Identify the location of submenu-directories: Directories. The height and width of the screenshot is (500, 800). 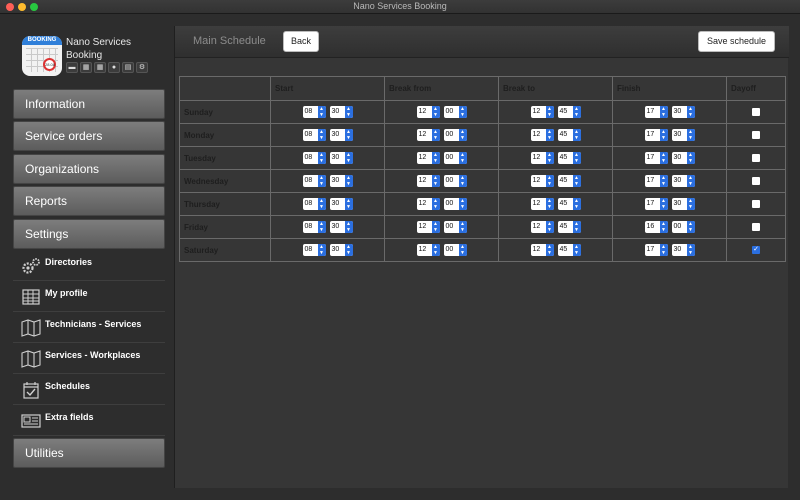
(89, 265).